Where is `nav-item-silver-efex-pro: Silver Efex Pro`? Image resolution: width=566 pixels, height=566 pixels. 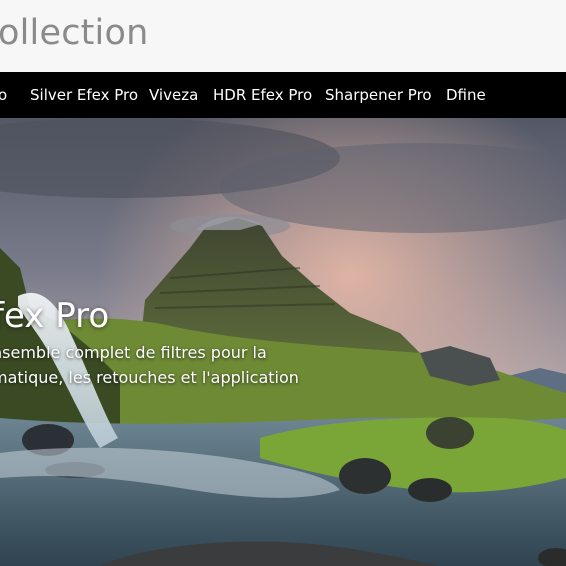
nav-item-silver-efex-pro: Silver Efex Pro is located at coordinates (84, 95).